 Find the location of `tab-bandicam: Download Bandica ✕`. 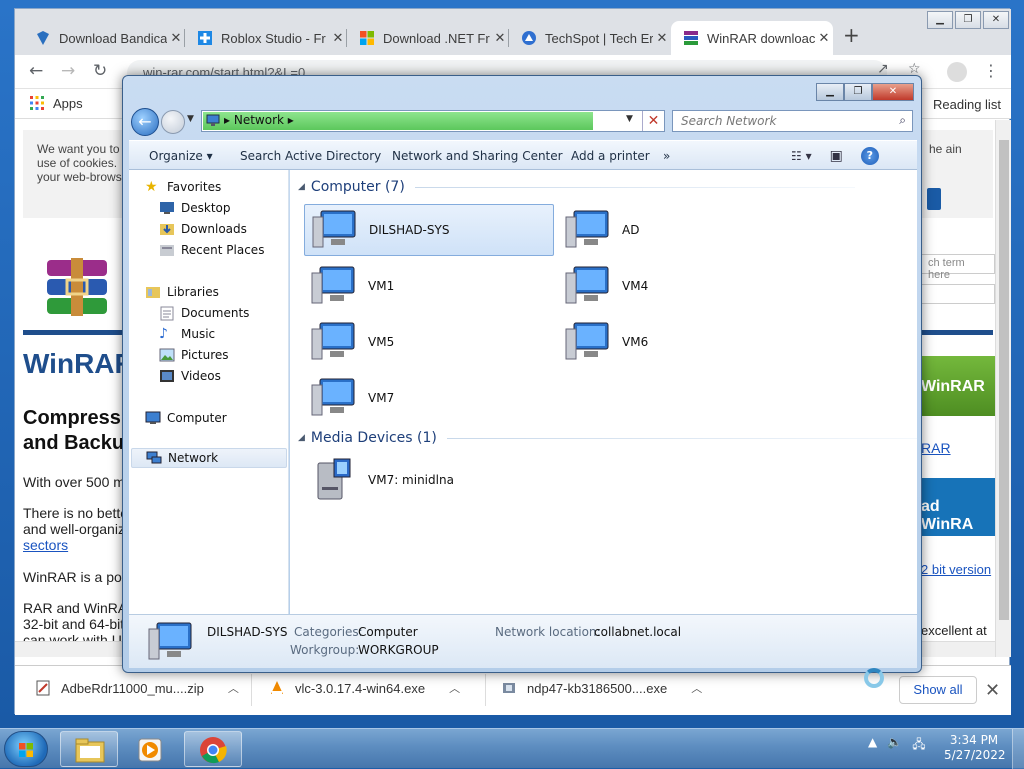

tab-bandicam: Download Bandica ✕ is located at coordinates (104, 38).